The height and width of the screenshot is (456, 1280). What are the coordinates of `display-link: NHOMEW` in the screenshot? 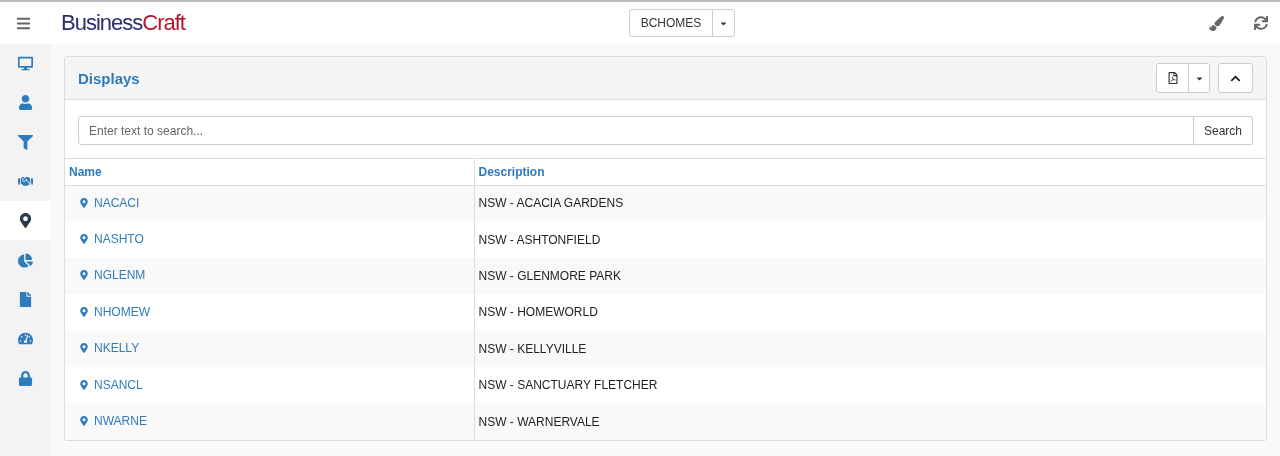 It's located at (114, 311).